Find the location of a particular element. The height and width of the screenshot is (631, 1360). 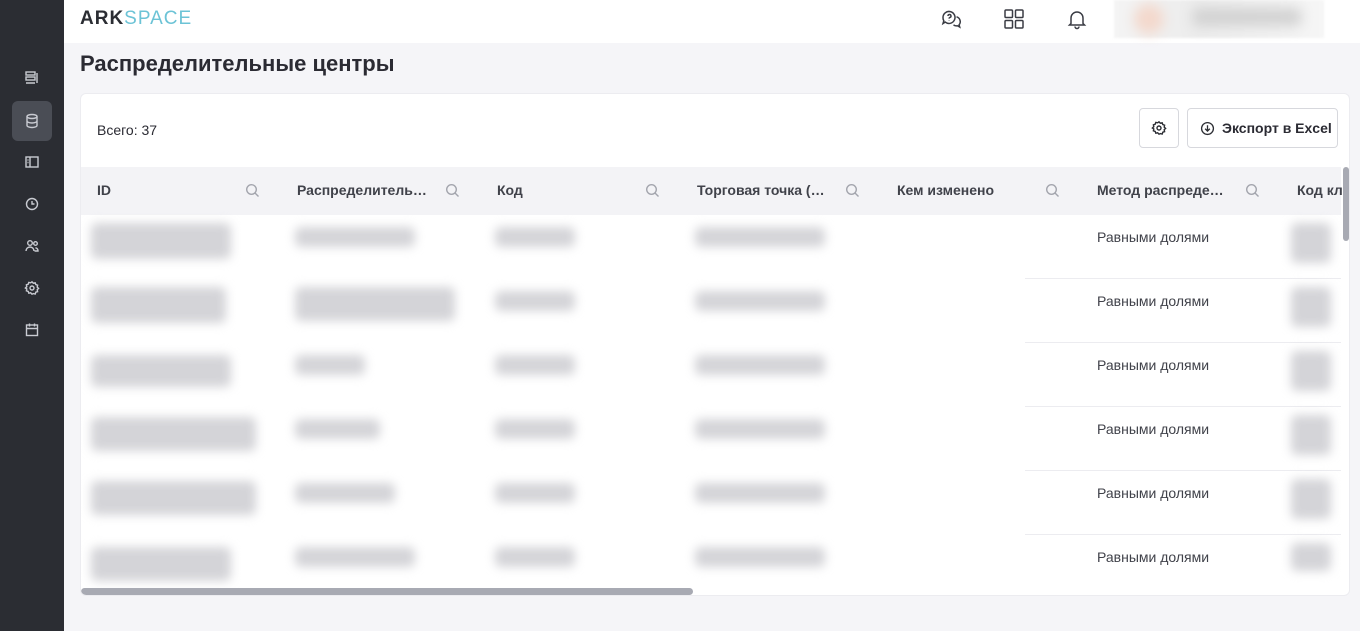

export-excel-label: Экспорт в Excel is located at coordinates (1277, 128).